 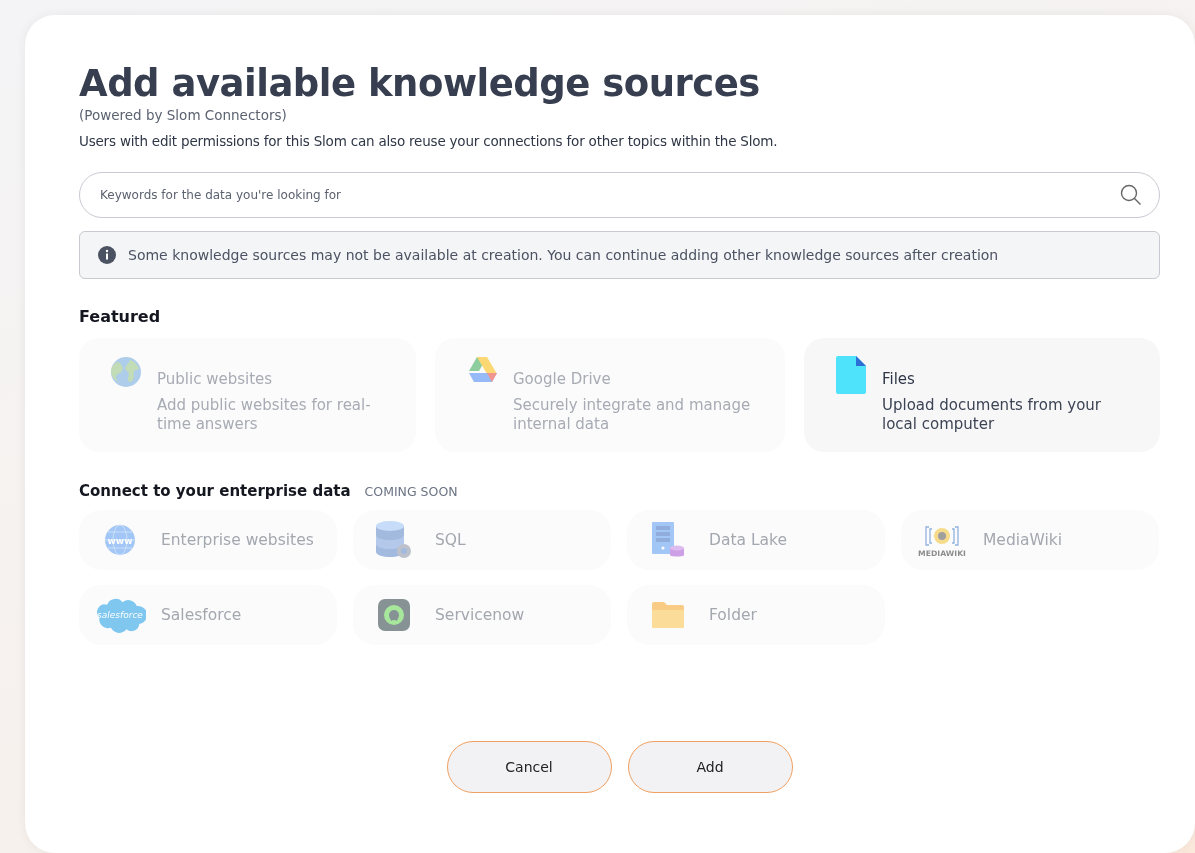 I want to click on search-field: Keywords for the data you're looking for, so click(x=619, y=195).